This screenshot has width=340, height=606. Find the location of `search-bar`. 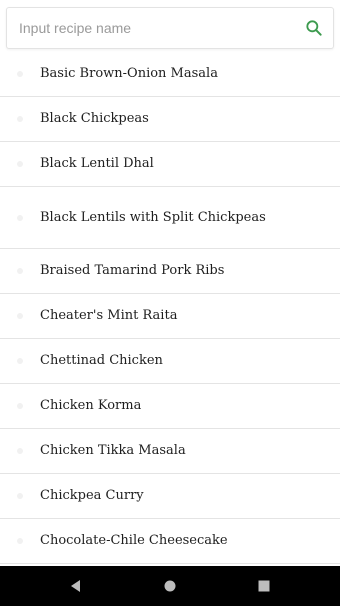

search-bar is located at coordinates (170, 28).